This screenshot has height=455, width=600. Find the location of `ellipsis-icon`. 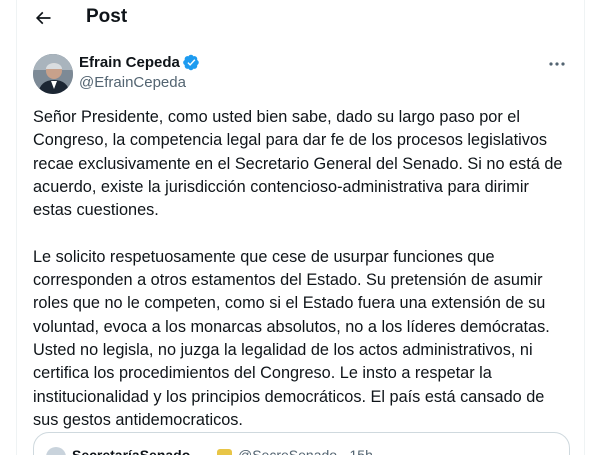

ellipsis-icon is located at coordinates (557, 64).